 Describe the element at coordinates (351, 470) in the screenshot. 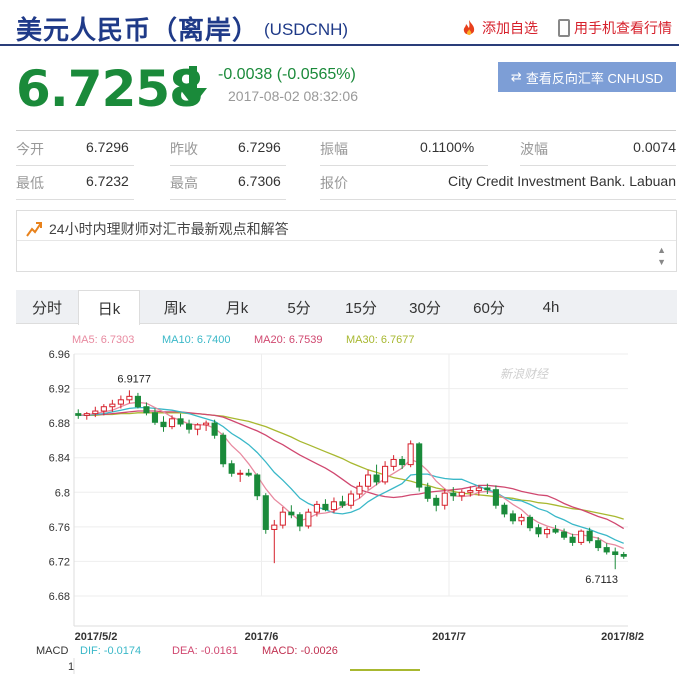

I see `ma20-line` at that location.